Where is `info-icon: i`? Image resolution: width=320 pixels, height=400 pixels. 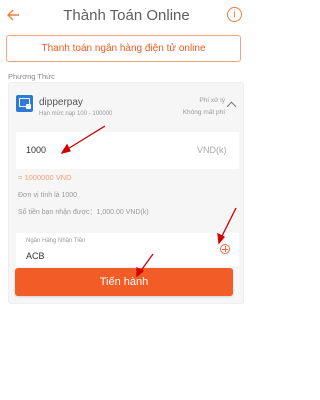 info-icon: i is located at coordinates (234, 14).